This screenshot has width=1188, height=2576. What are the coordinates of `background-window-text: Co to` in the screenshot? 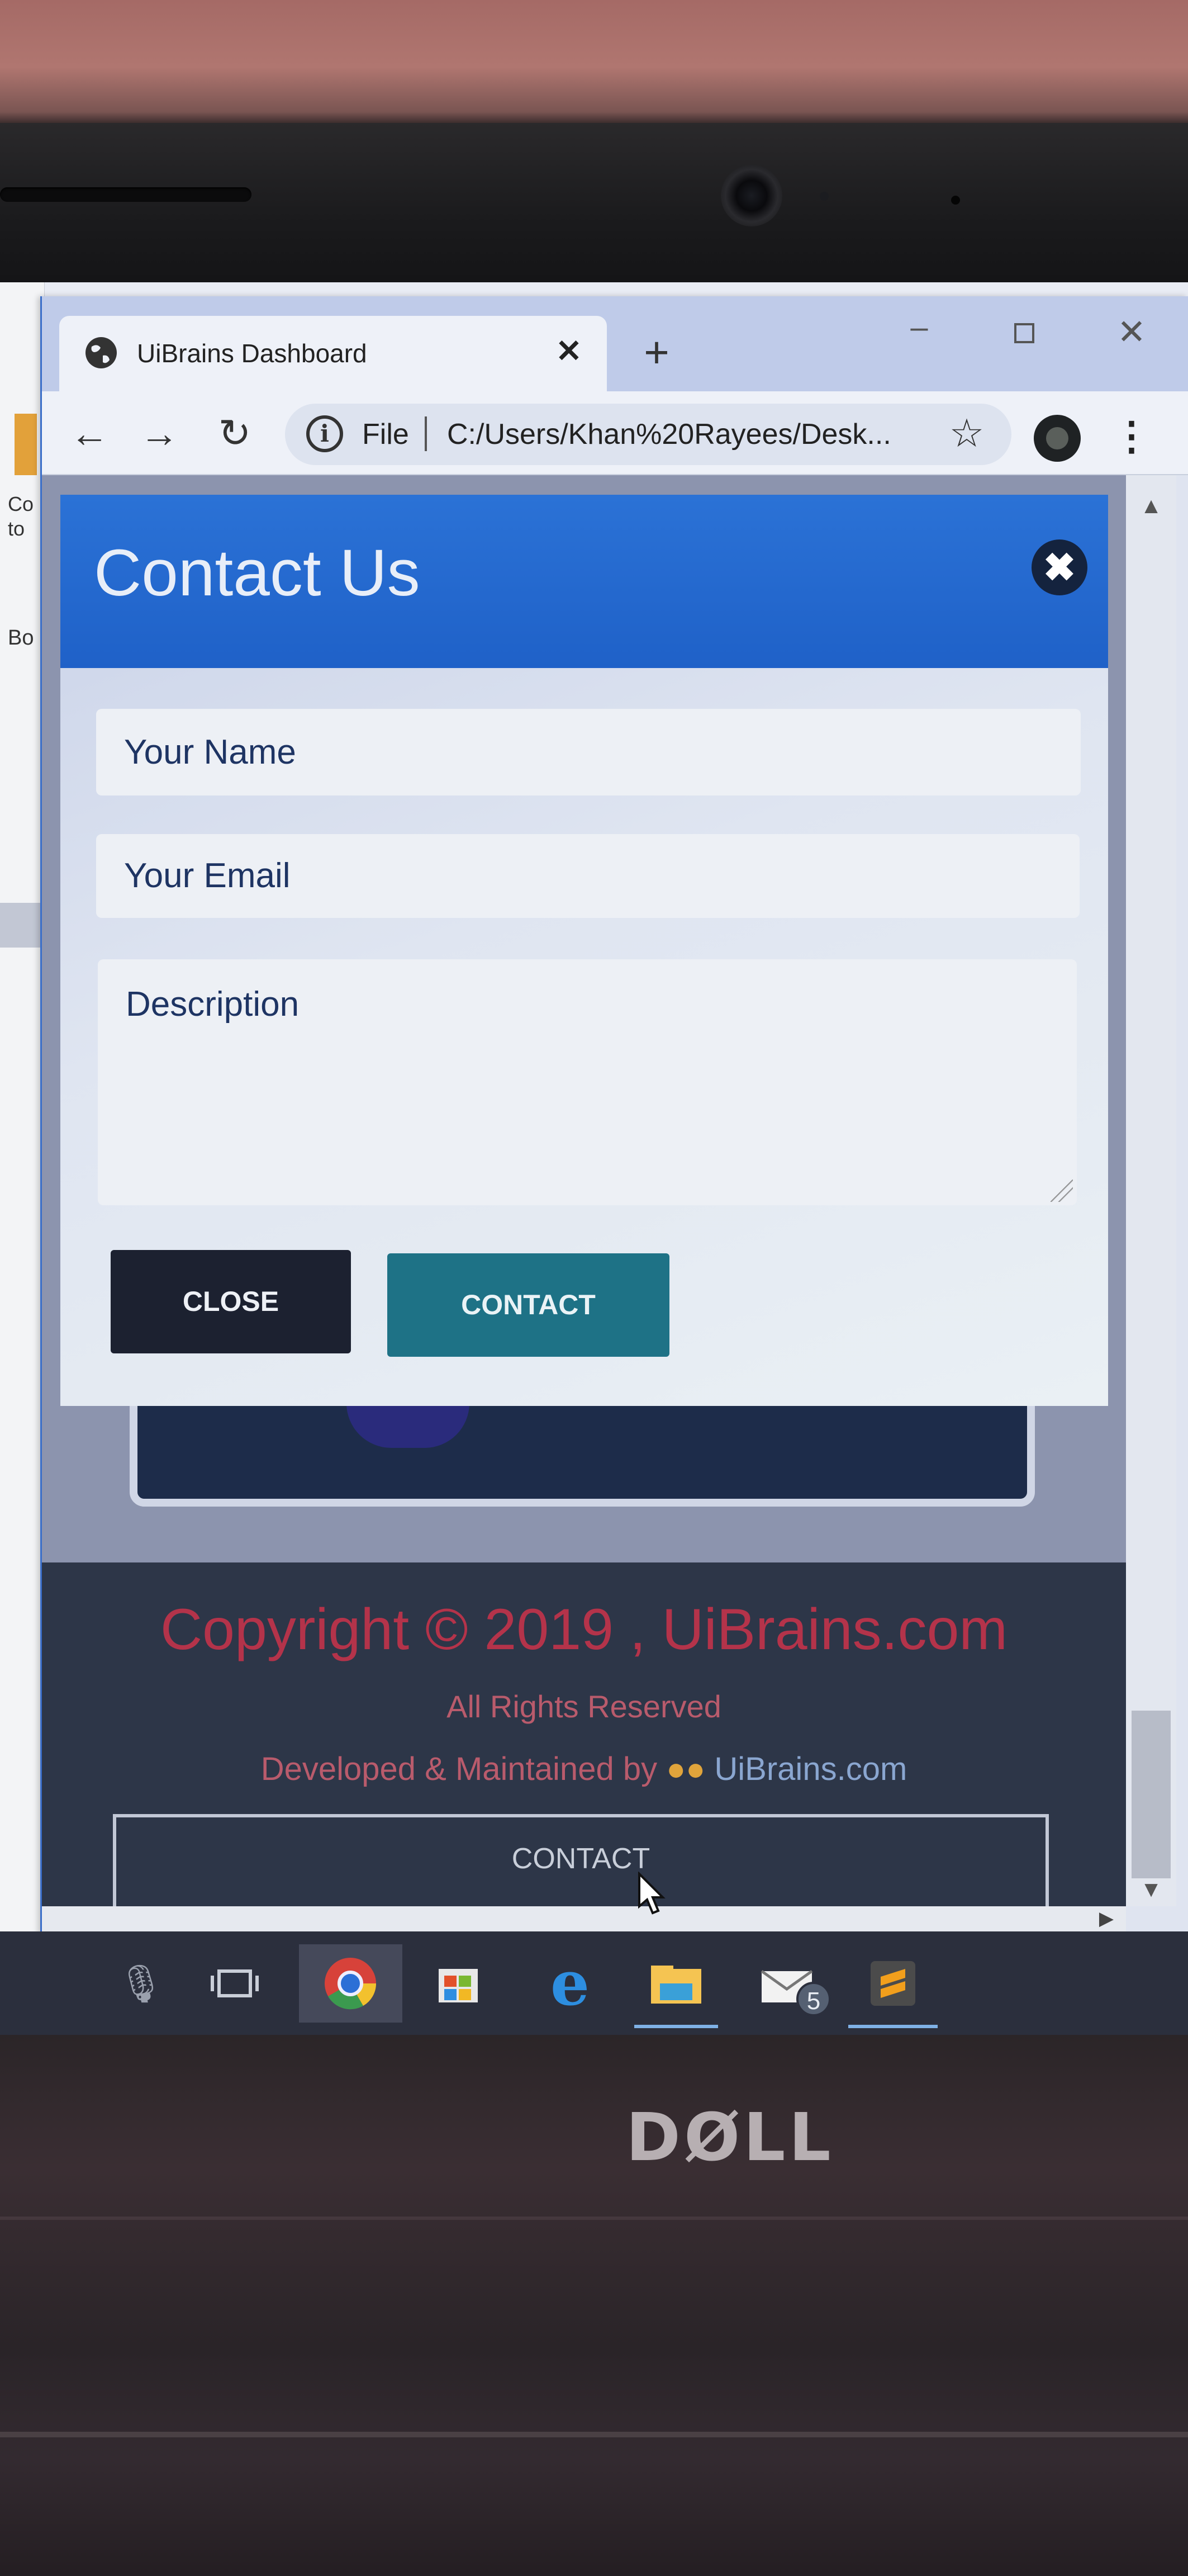 It's located at (21, 516).